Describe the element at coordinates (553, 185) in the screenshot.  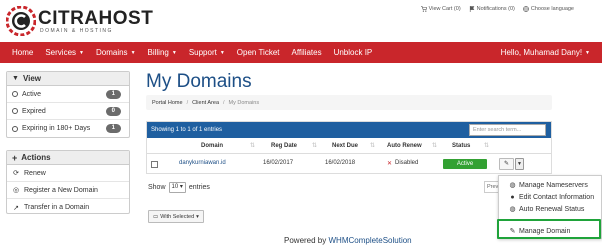
I see `menu-item-label: Manage Nameservers` at that location.